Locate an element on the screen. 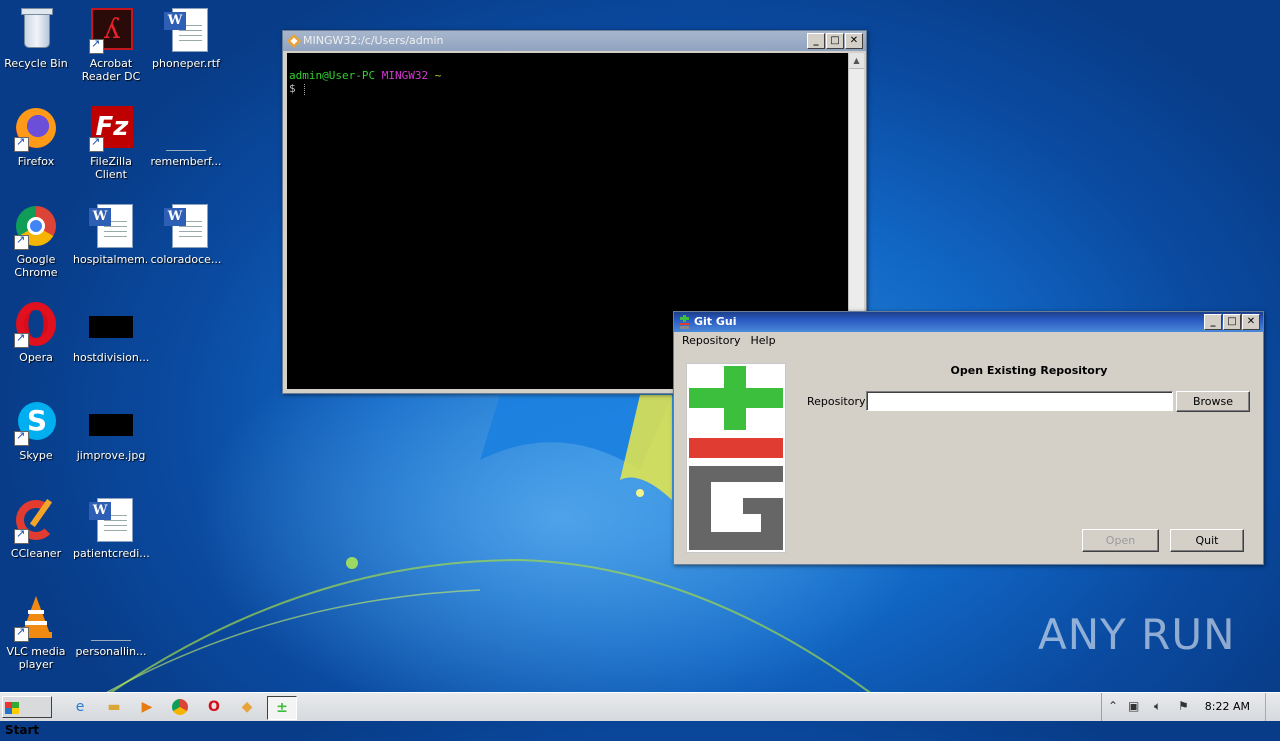 This screenshot has width=1280, height=741. git-gui-titlebar: Git Gui _ □ ✕ is located at coordinates (968, 322).